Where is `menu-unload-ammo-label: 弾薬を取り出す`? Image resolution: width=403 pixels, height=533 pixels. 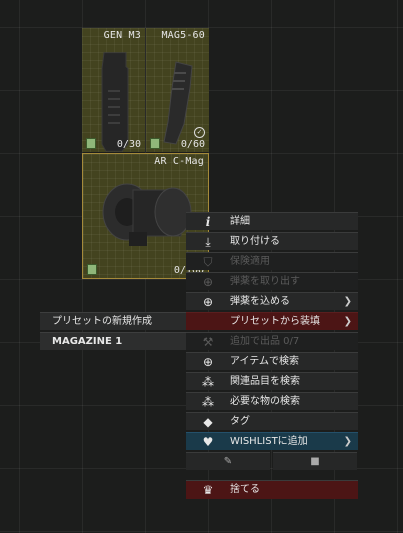 menu-unload-ammo-label: 弾薬を取り出す is located at coordinates (265, 281).